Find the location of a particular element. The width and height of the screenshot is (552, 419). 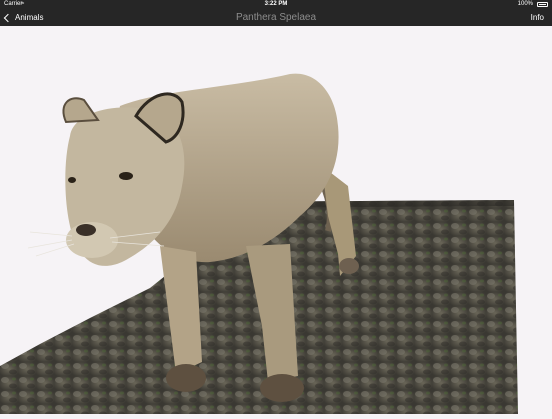

animal-front-paw-left is located at coordinates (186, 378).